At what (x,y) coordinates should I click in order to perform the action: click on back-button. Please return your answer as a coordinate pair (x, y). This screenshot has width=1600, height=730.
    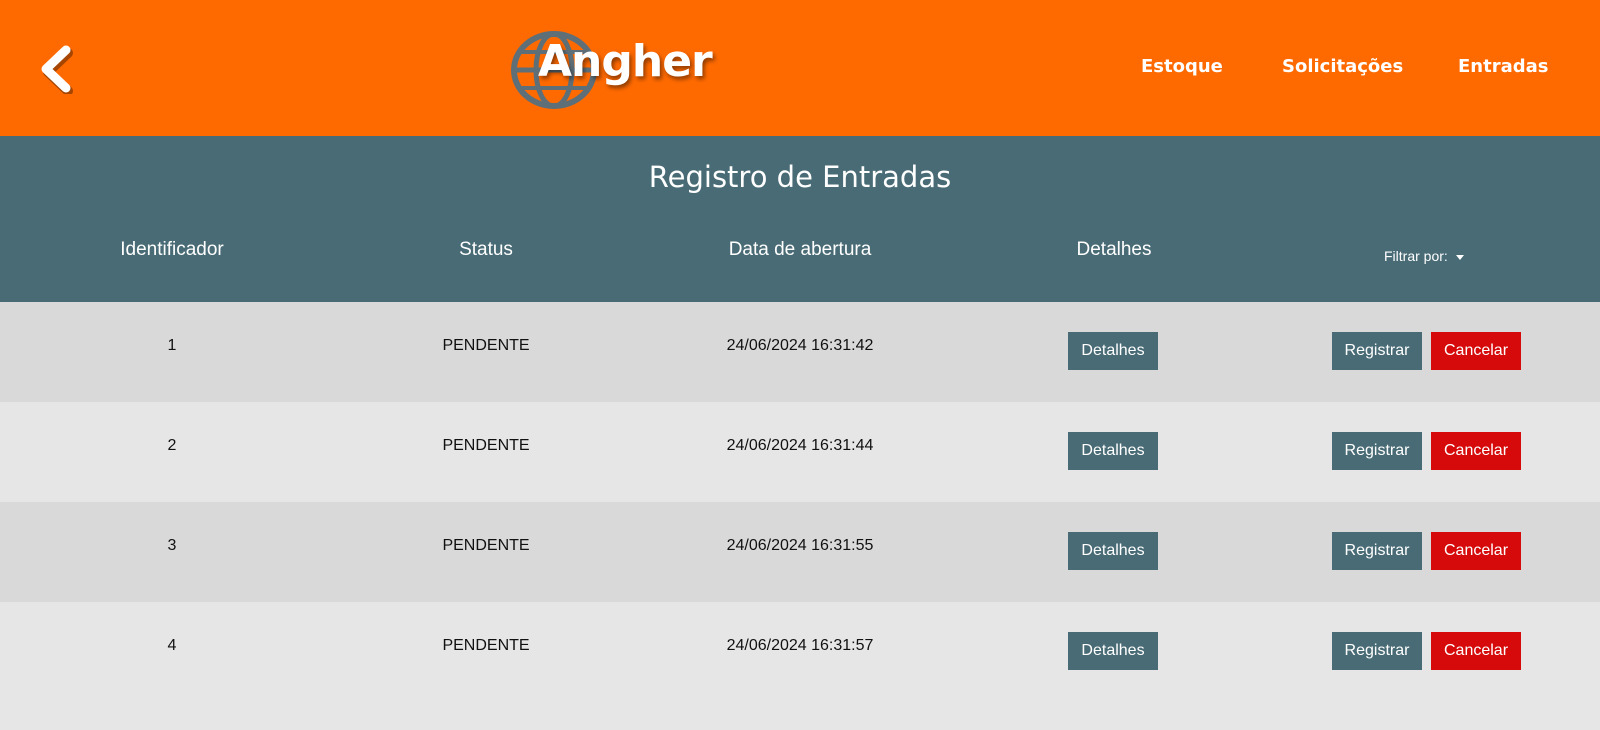
    Looking at the image, I should click on (58, 70).